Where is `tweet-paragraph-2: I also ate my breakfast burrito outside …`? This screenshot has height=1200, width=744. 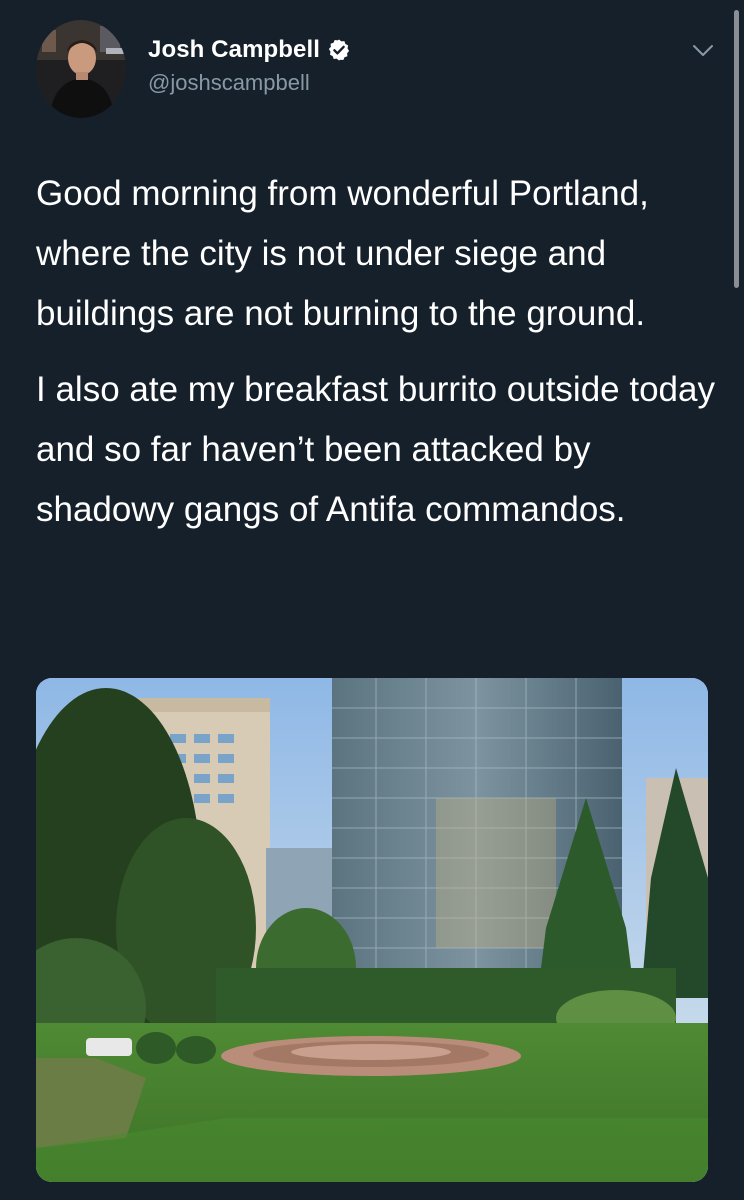 tweet-paragraph-2: I also ate my breakfast burrito outside … is located at coordinates (375, 449).